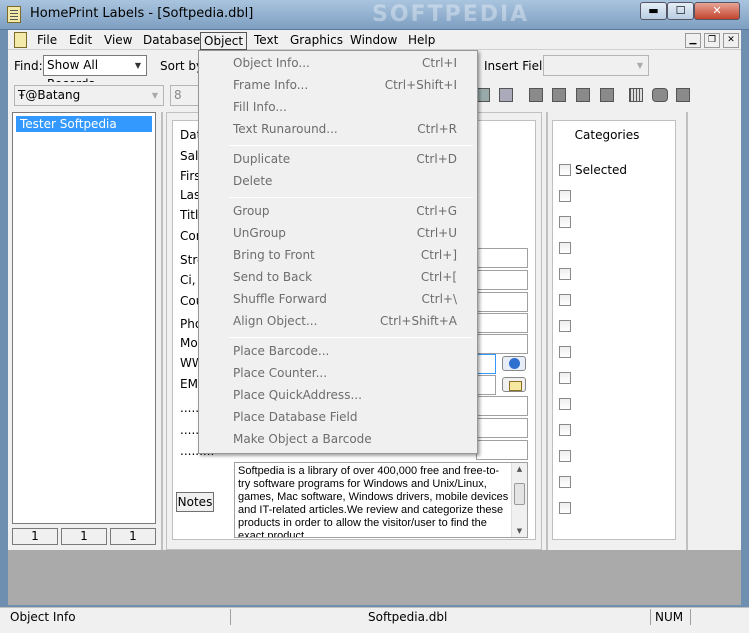 The height and width of the screenshot is (633, 749). Describe the element at coordinates (536, 95) in the screenshot. I see `align-icon` at that location.